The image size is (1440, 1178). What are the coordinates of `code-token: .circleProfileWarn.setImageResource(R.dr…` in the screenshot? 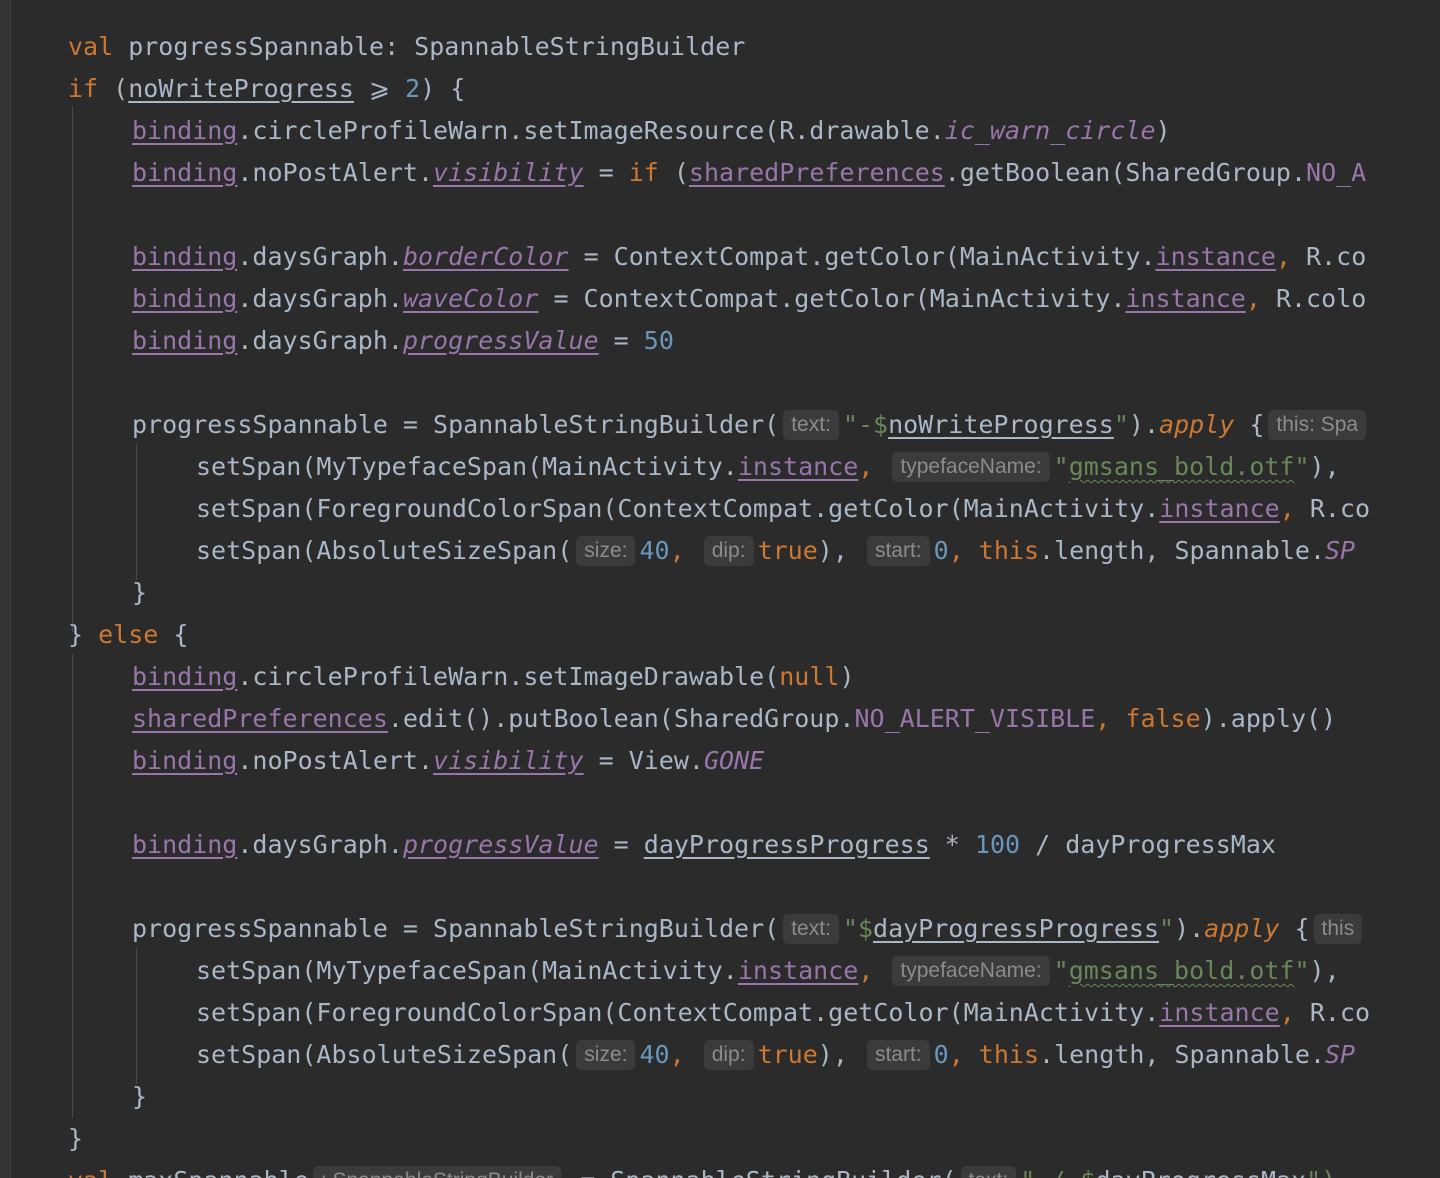 It's located at (591, 130).